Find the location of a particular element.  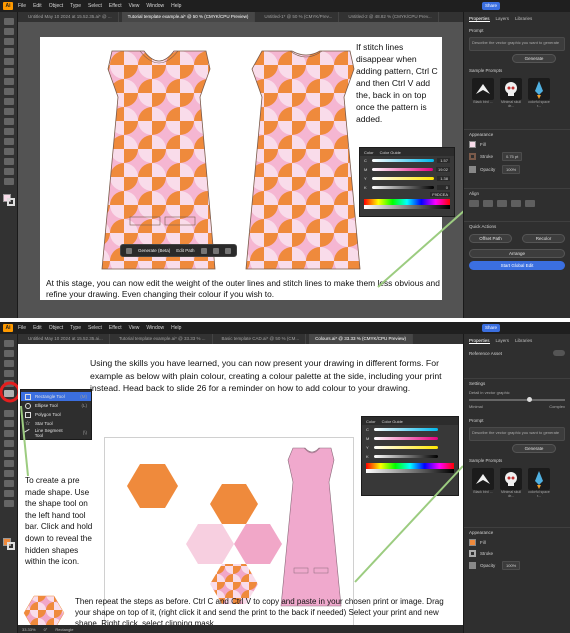

hexagon-pink is located at coordinates (258, 544).